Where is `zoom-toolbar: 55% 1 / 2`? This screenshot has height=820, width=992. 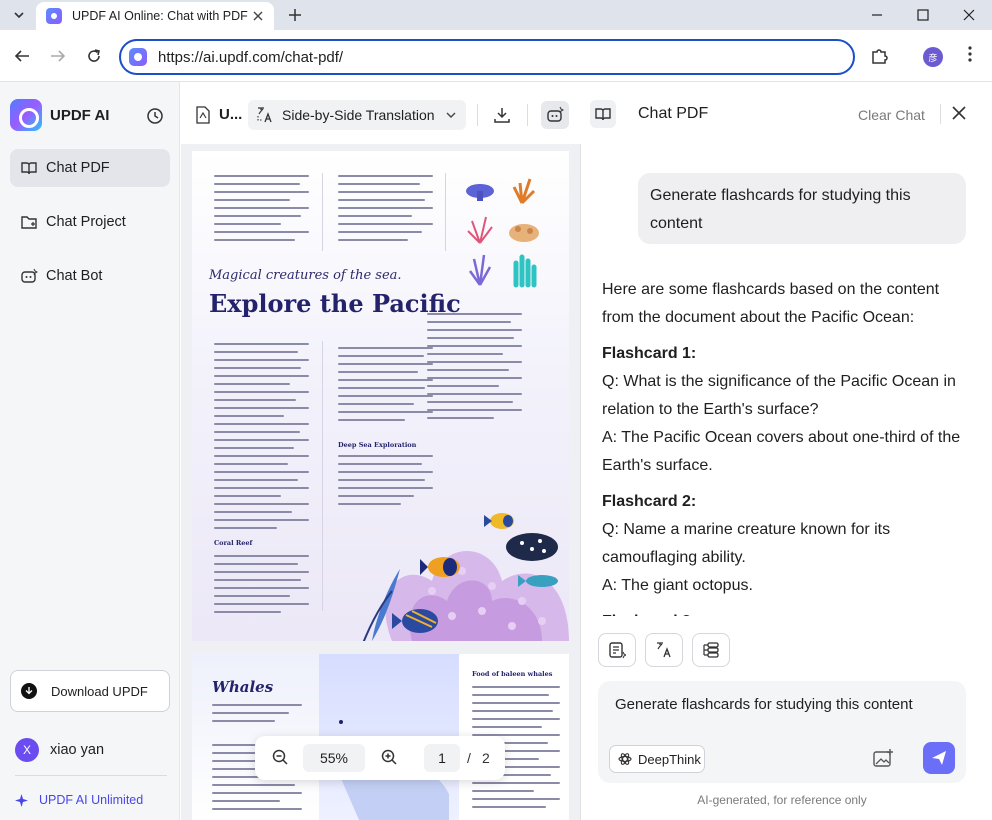 zoom-toolbar: 55% 1 / 2 is located at coordinates (380, 758).